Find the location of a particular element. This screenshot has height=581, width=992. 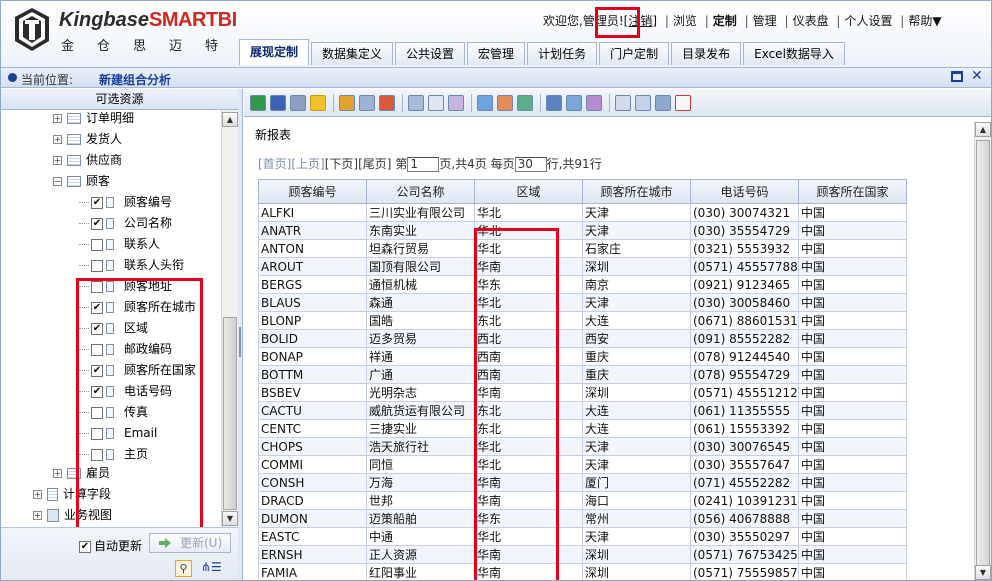

tab-portal-customize: 门户定制 is located at coordinates (634, 53).